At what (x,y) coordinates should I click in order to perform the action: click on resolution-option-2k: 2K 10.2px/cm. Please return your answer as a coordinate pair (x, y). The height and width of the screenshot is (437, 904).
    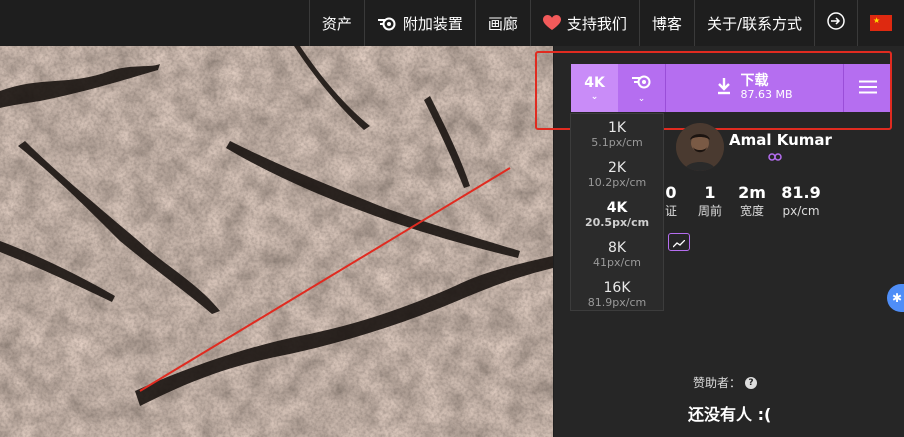
    Looking at the image, I should click on (617, 174).